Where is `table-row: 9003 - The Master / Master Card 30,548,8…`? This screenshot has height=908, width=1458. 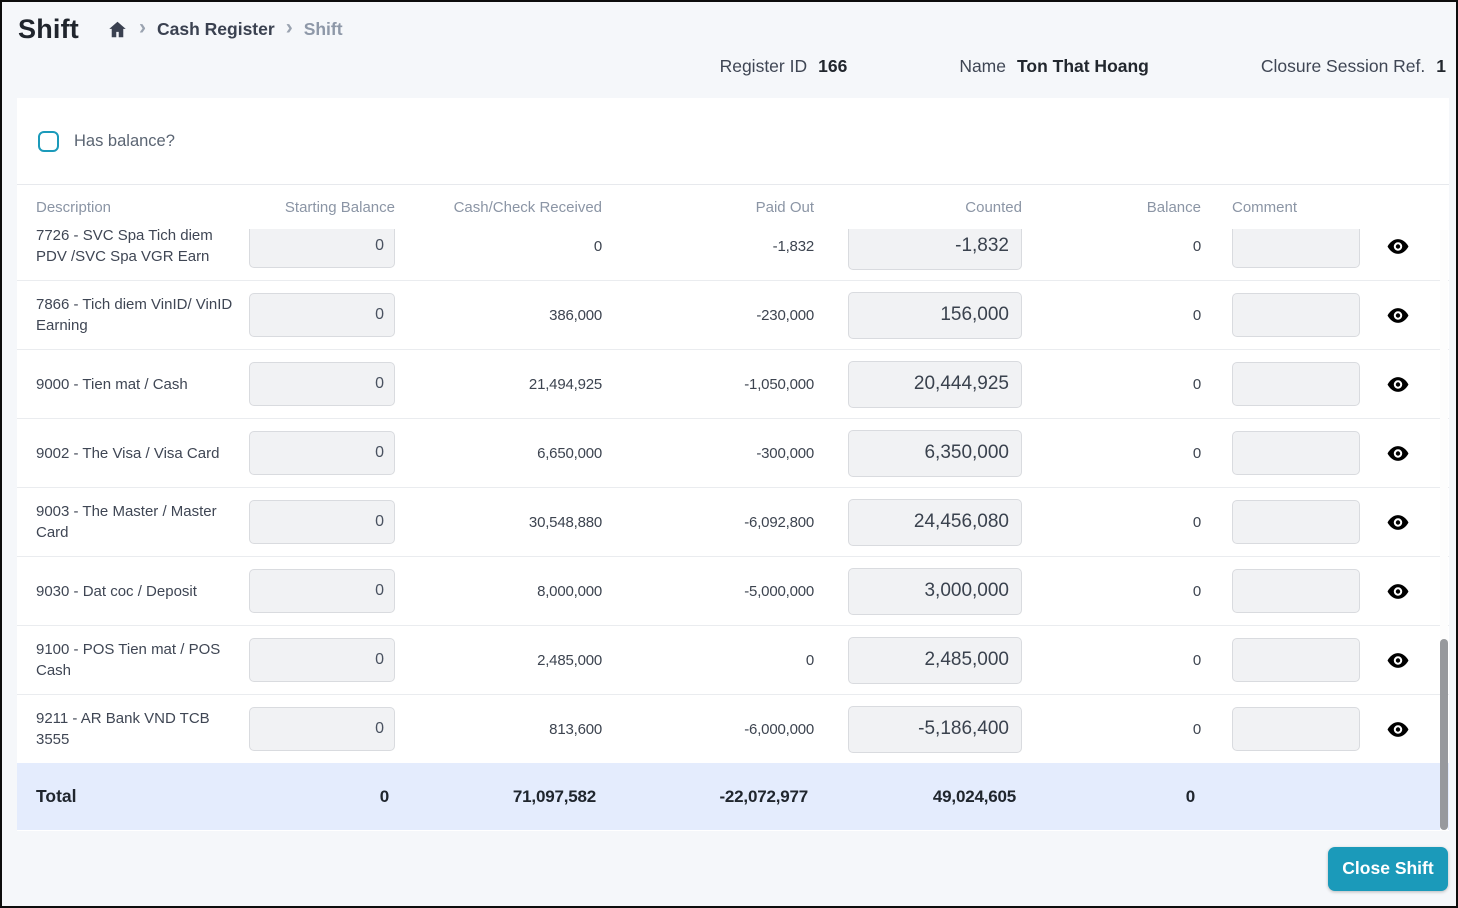
table-row: 9003 - The Master / Master Card 30,548,8… is located at coordinates (733, 522).